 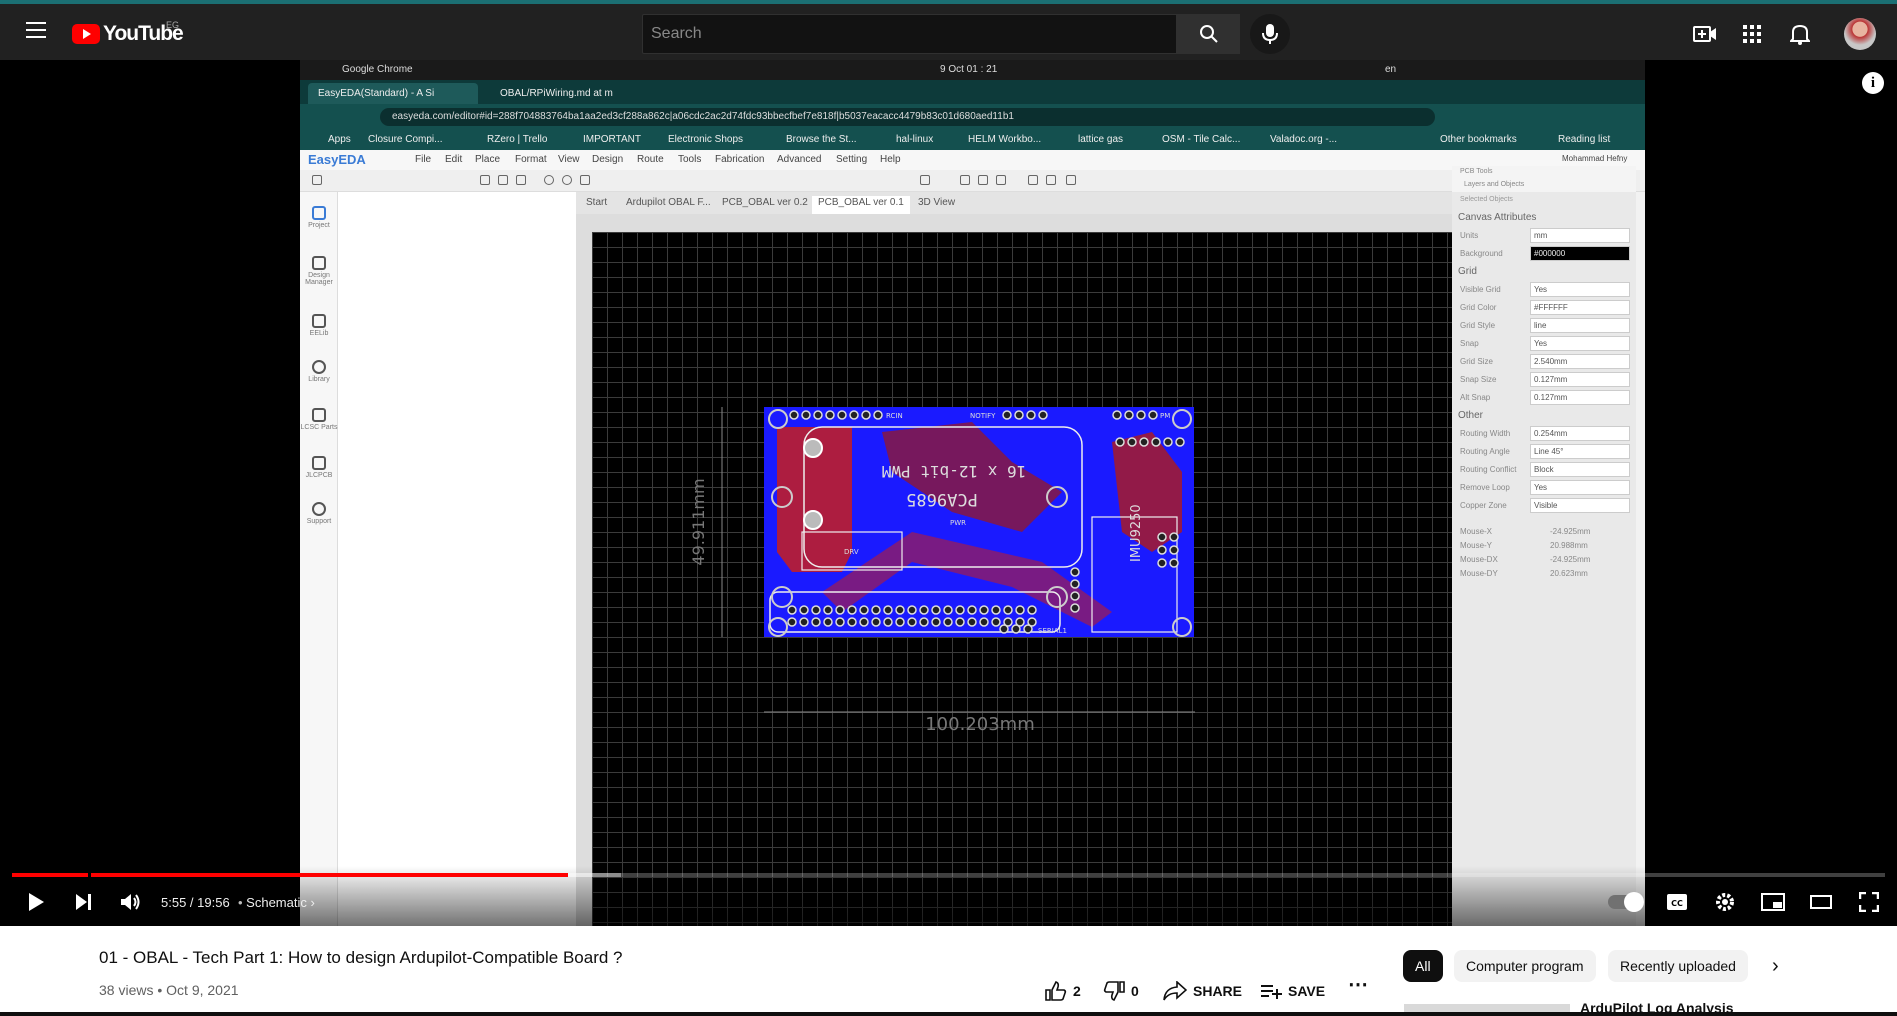 What do you see at coordinates (1202, 991) in the screenshot?
I see `share-button: SHARE` at bounding box center [1202, 991].